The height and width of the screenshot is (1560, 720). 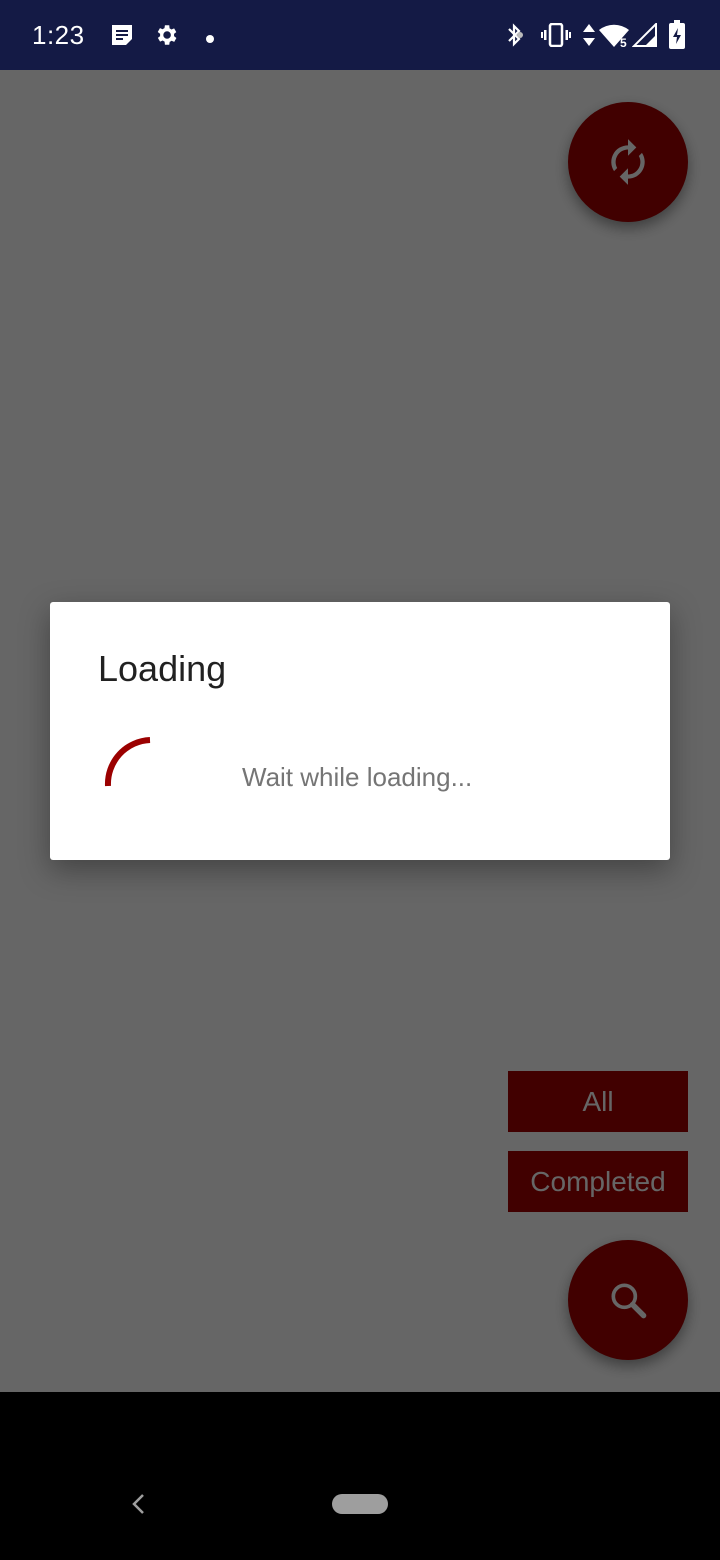 What do you see at coordinates (166, 37) in the screenshot?
I see `settings-gear-icon` at bounding box center [166, 37].